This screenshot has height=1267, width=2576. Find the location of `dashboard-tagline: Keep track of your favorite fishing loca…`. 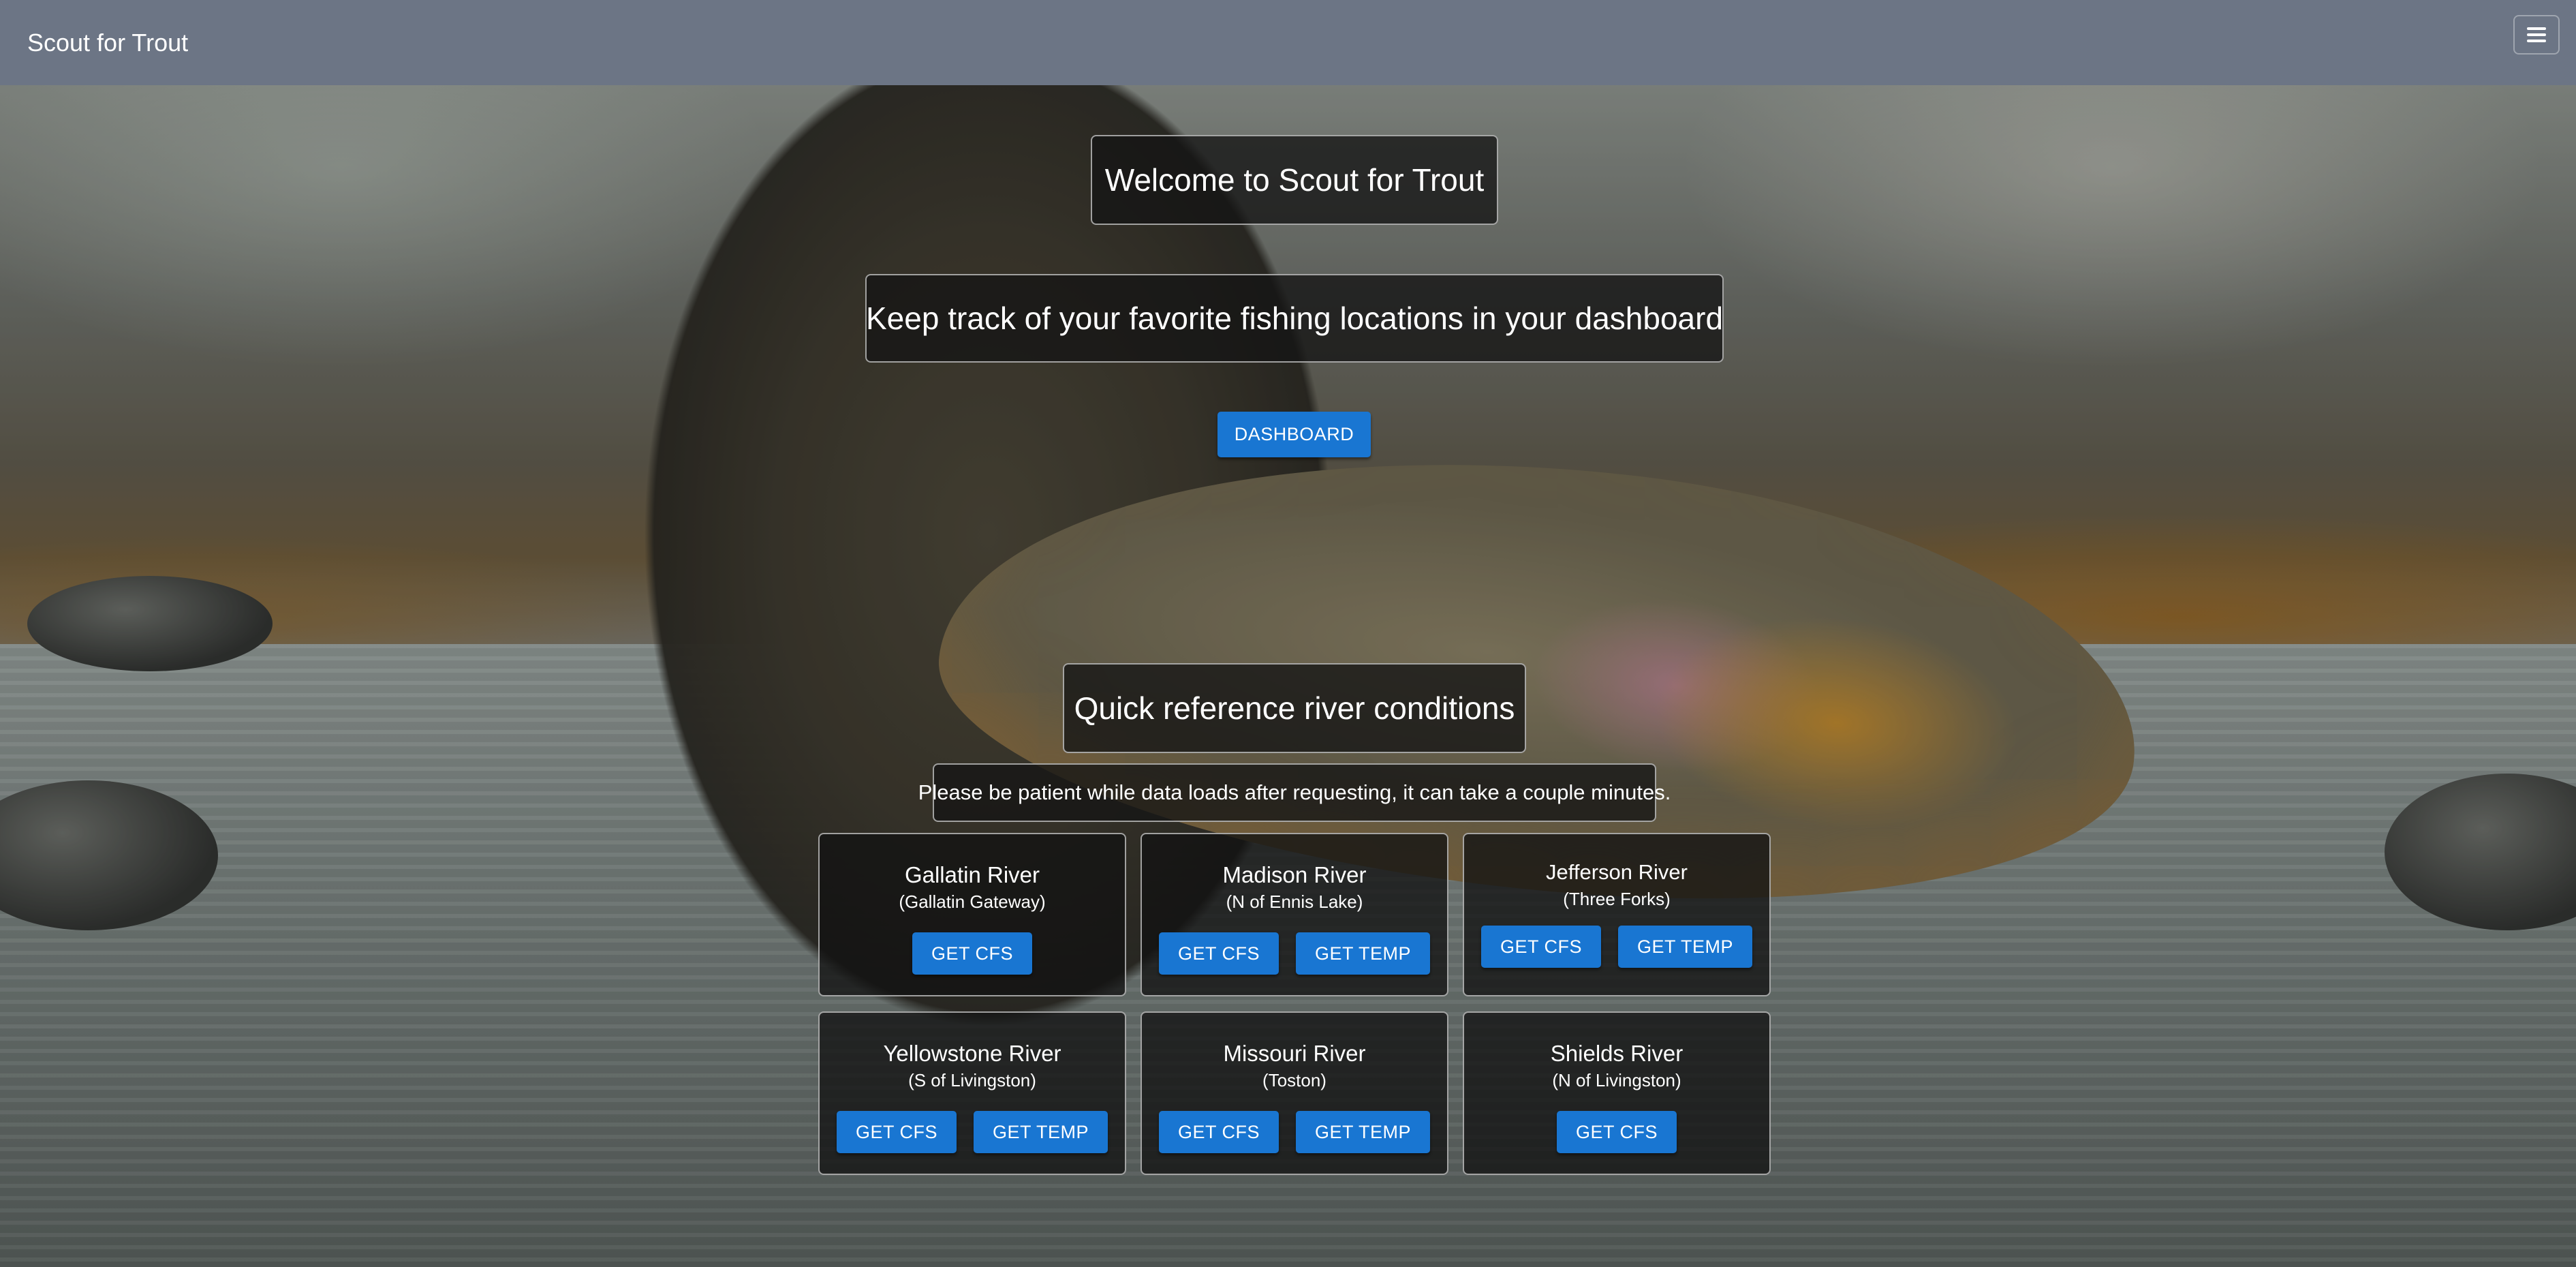

dashboard-tagline: Keep track of your favorite fishing loca… is located at coordinates (1294, 318).